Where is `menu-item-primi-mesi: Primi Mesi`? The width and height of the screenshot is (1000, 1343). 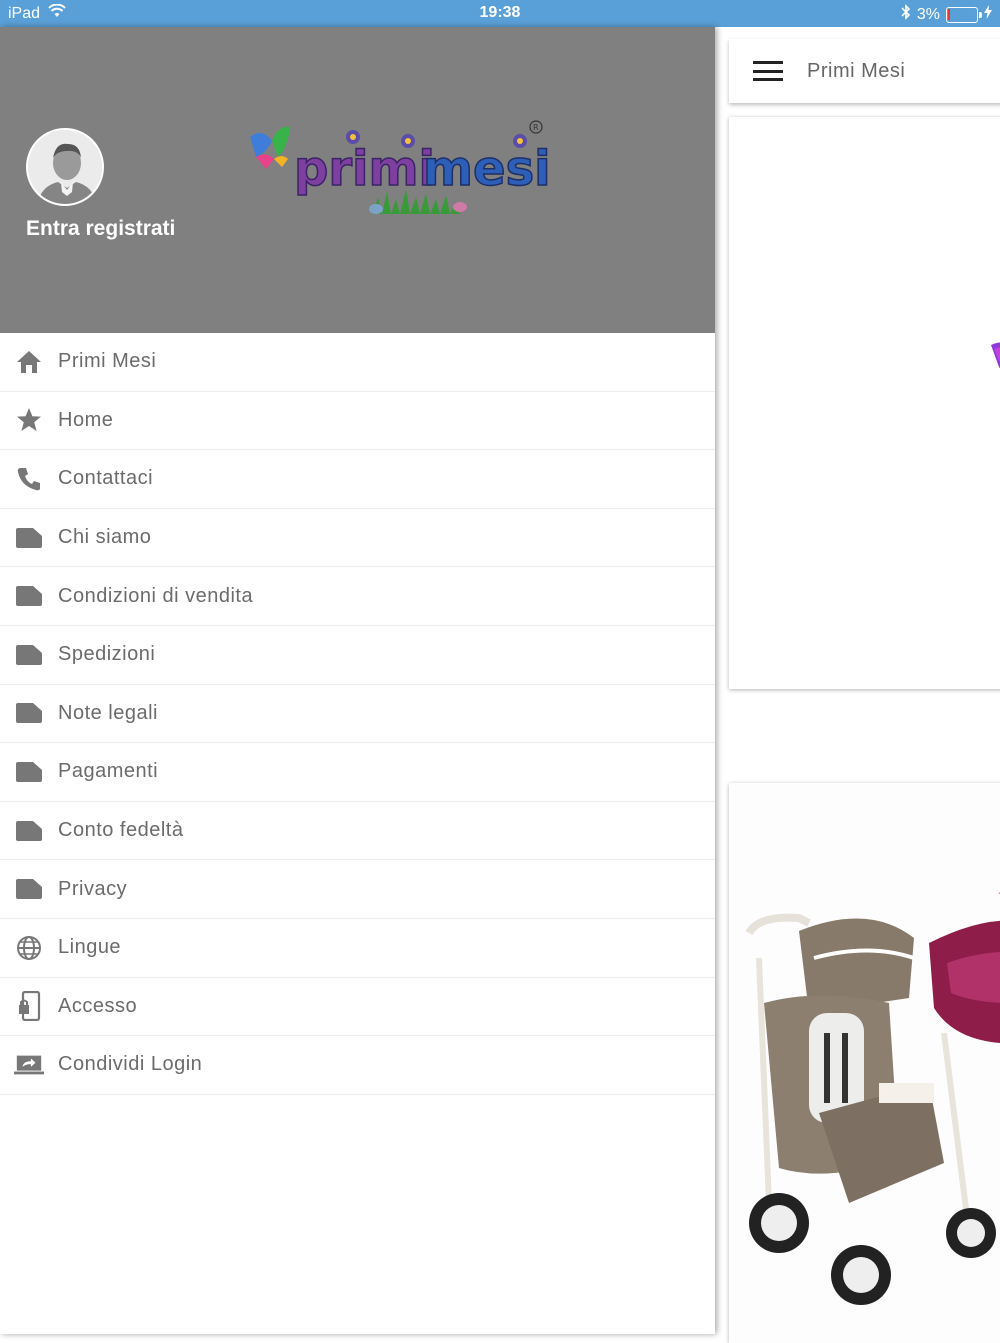 menu-item-primi-mesi: Primi Mesi is located at coordinates (357, 362).